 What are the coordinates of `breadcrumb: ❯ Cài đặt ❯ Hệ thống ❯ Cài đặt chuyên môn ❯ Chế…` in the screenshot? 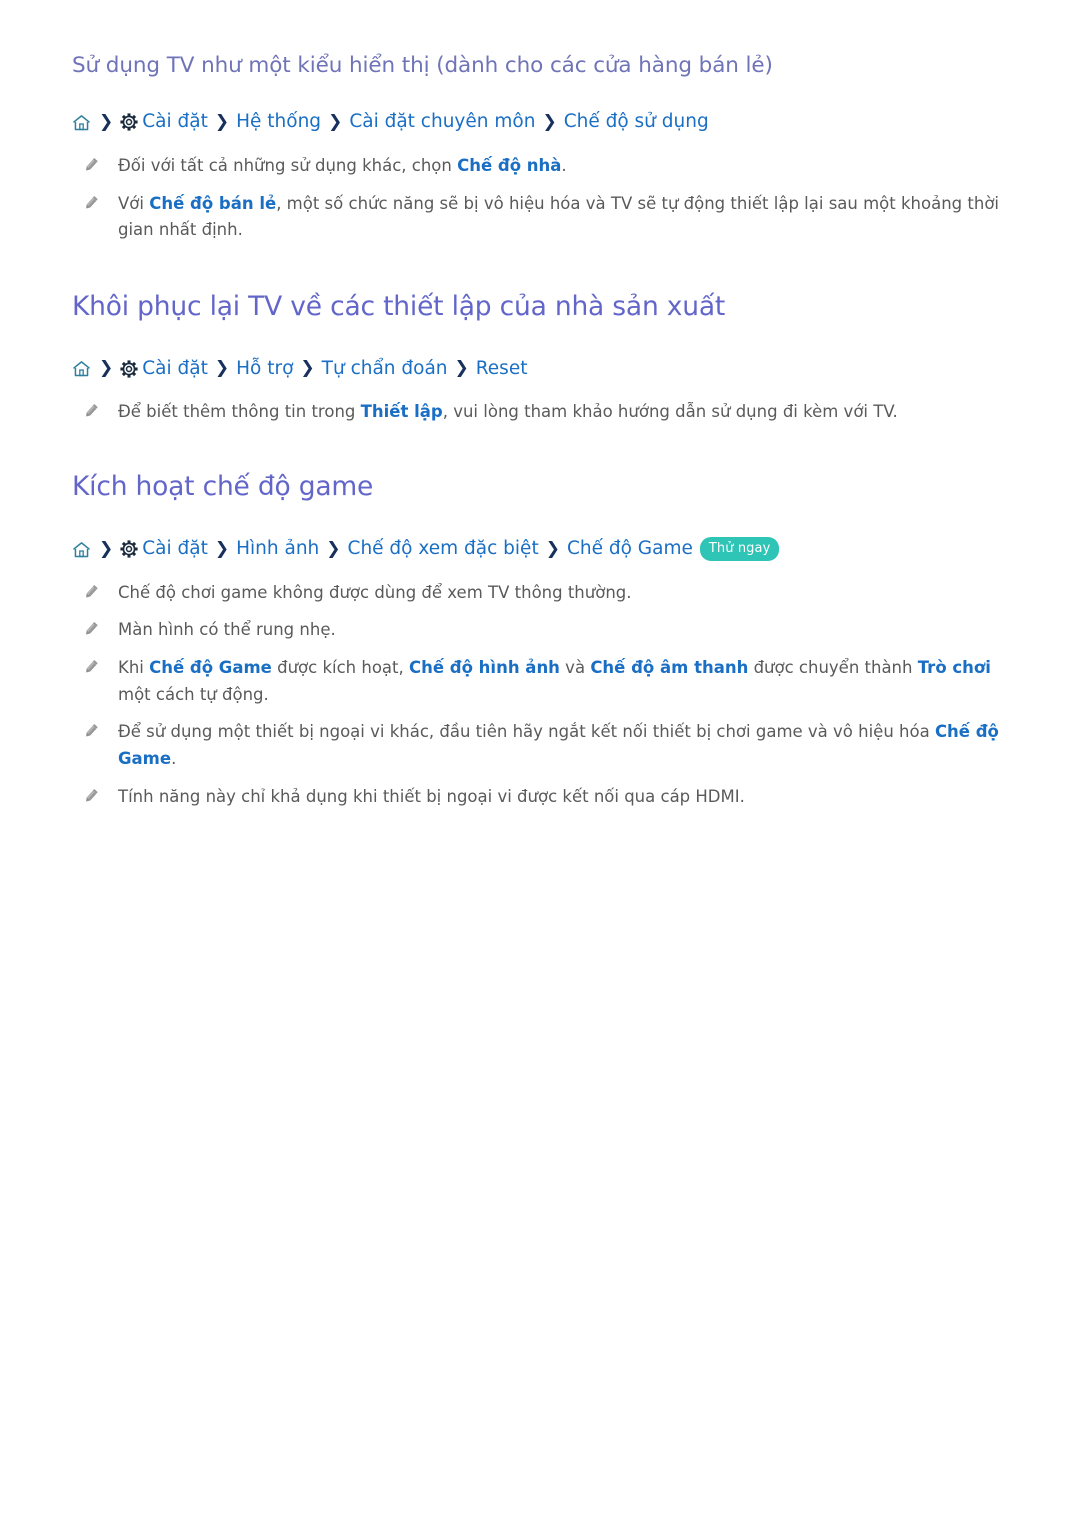 It's located at (545, 122).